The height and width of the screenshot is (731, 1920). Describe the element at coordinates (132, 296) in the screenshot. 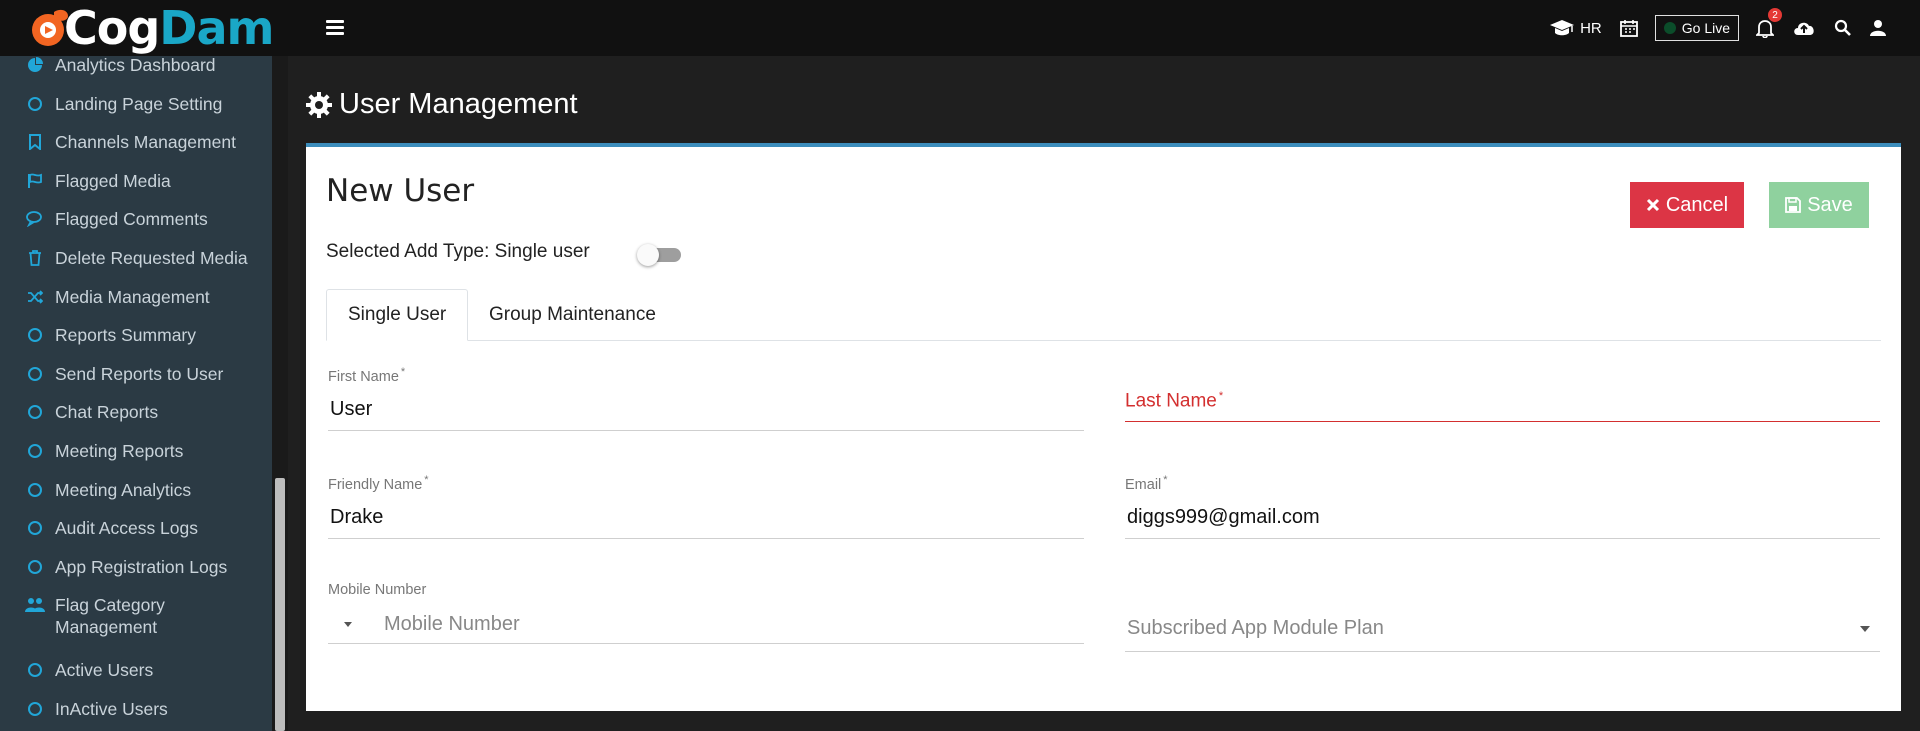

I see `sidebar-item-label: Media Management` at that location.